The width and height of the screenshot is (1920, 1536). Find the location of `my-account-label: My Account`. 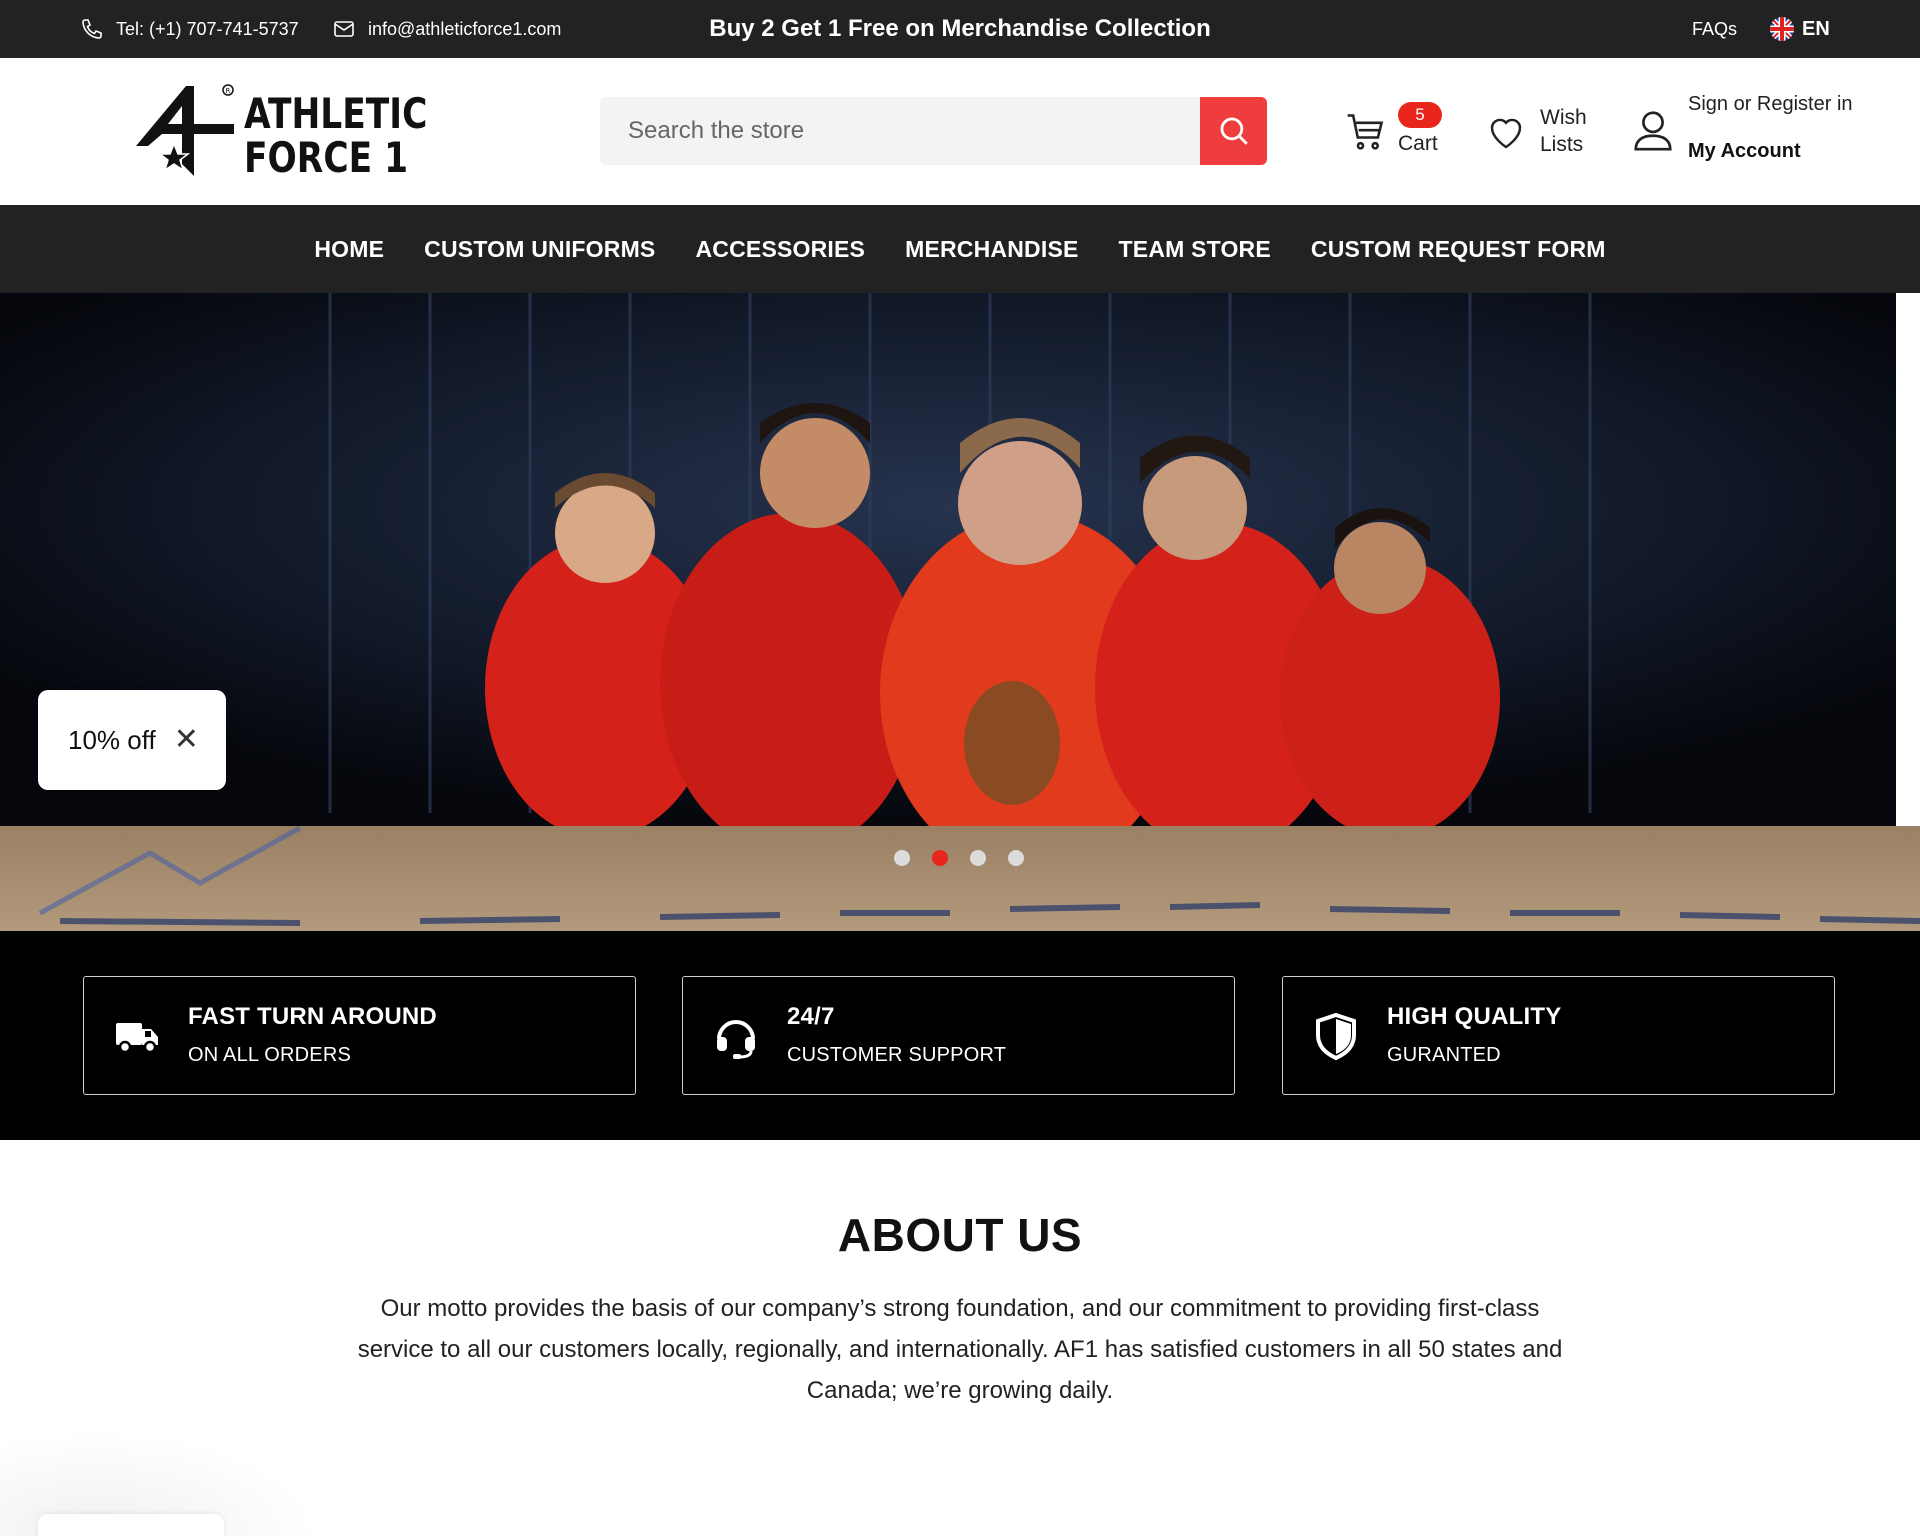

my-account-label: My Account is located at coordinates (1744, 151).